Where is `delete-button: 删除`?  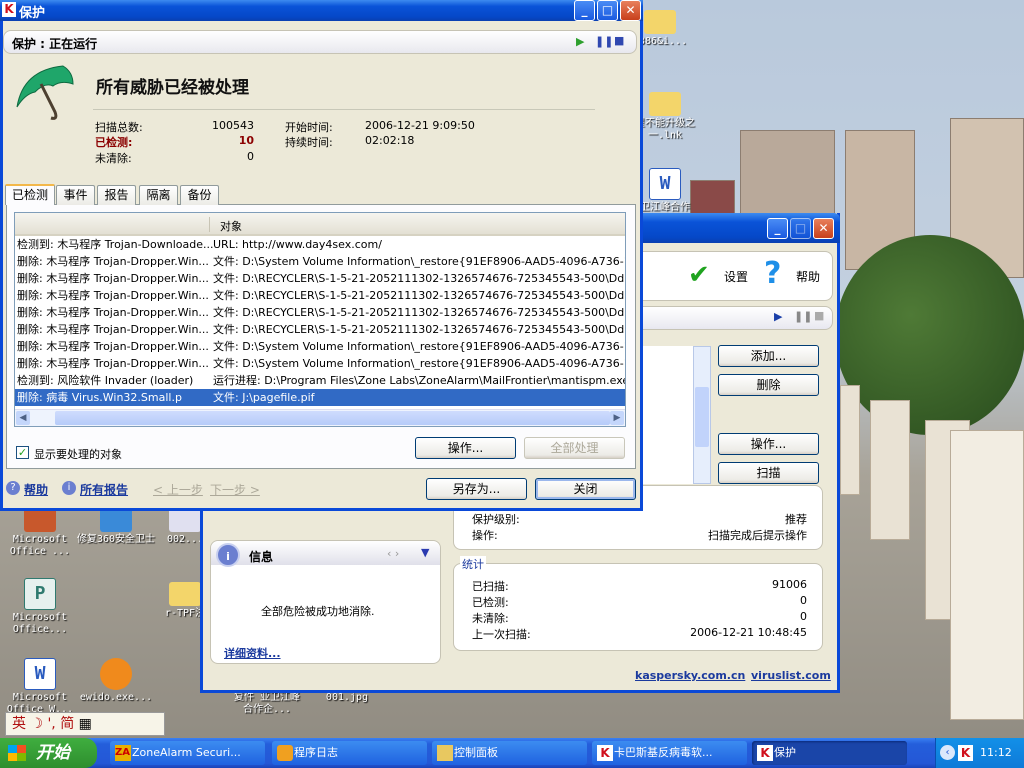
delete-button: 删除 is located at coordinates (768, 385).